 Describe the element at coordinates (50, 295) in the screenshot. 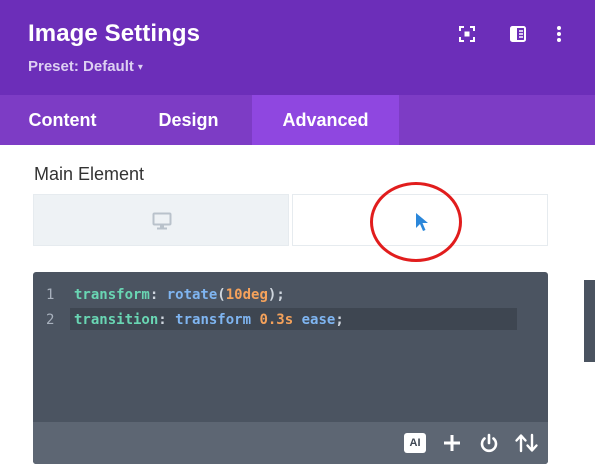

I see `line-number: 1` at that location.